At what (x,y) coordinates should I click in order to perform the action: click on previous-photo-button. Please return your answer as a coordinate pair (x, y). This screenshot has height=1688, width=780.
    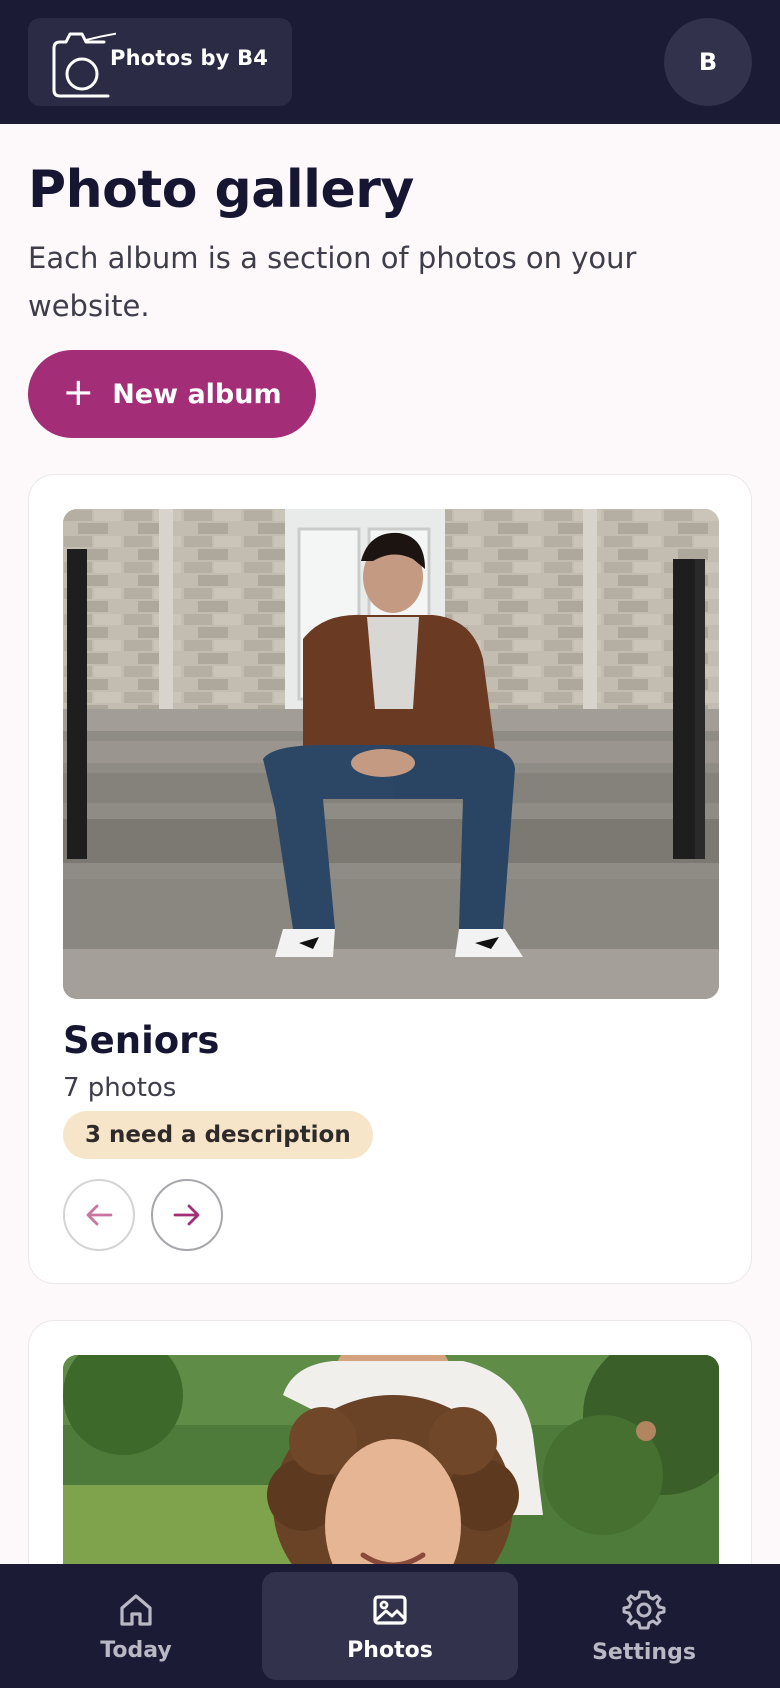
    Looking at the image, I should click on (99, 1215).